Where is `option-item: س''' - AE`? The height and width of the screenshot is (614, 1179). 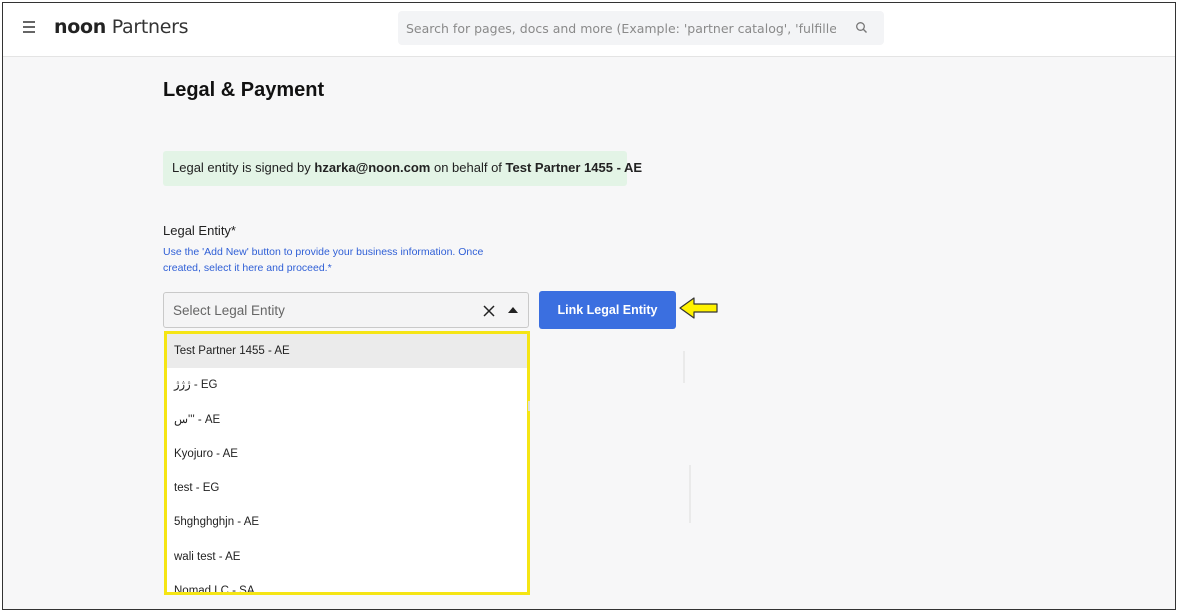
option-item: س''' - AE is located at coordinates (347, 420).